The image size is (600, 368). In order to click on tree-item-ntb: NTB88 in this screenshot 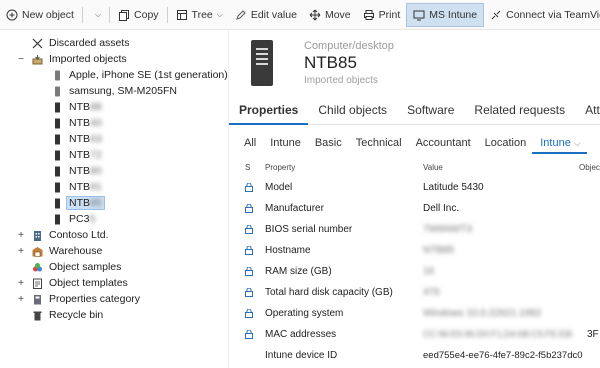, I will do `click(78, 107)`.